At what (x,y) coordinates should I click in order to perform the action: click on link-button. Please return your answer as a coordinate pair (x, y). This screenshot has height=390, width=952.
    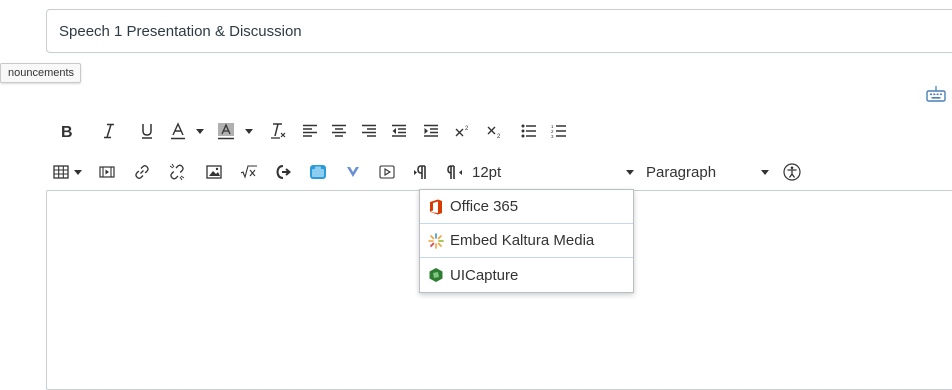
    Looking at the image, I should click on (142, 172).